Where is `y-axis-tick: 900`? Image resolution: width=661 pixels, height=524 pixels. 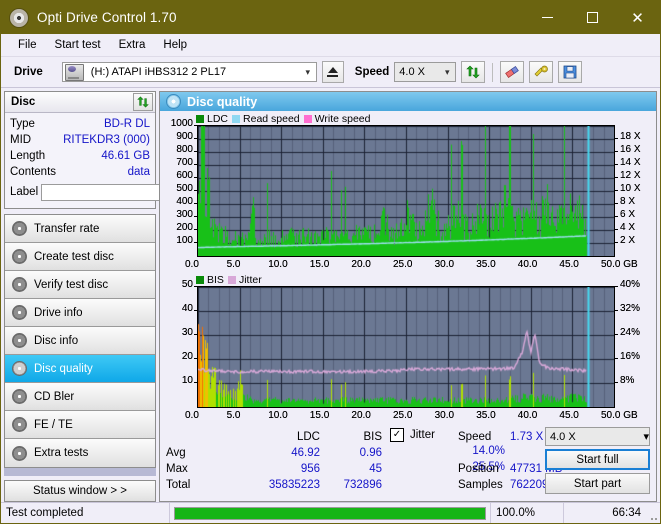 y-axis-tick: 900 is located at coordinates (184, 136).